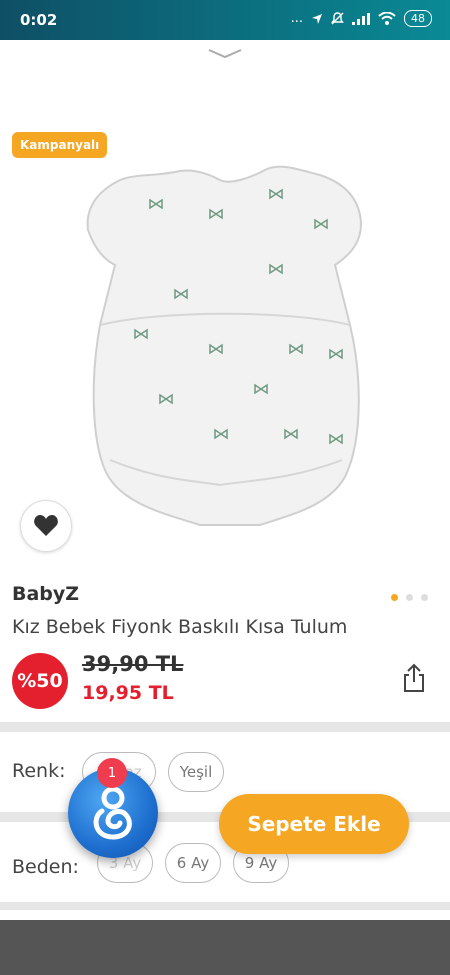 The image size is (450, 975). I want to click on heart-icon, so click(46, 525).